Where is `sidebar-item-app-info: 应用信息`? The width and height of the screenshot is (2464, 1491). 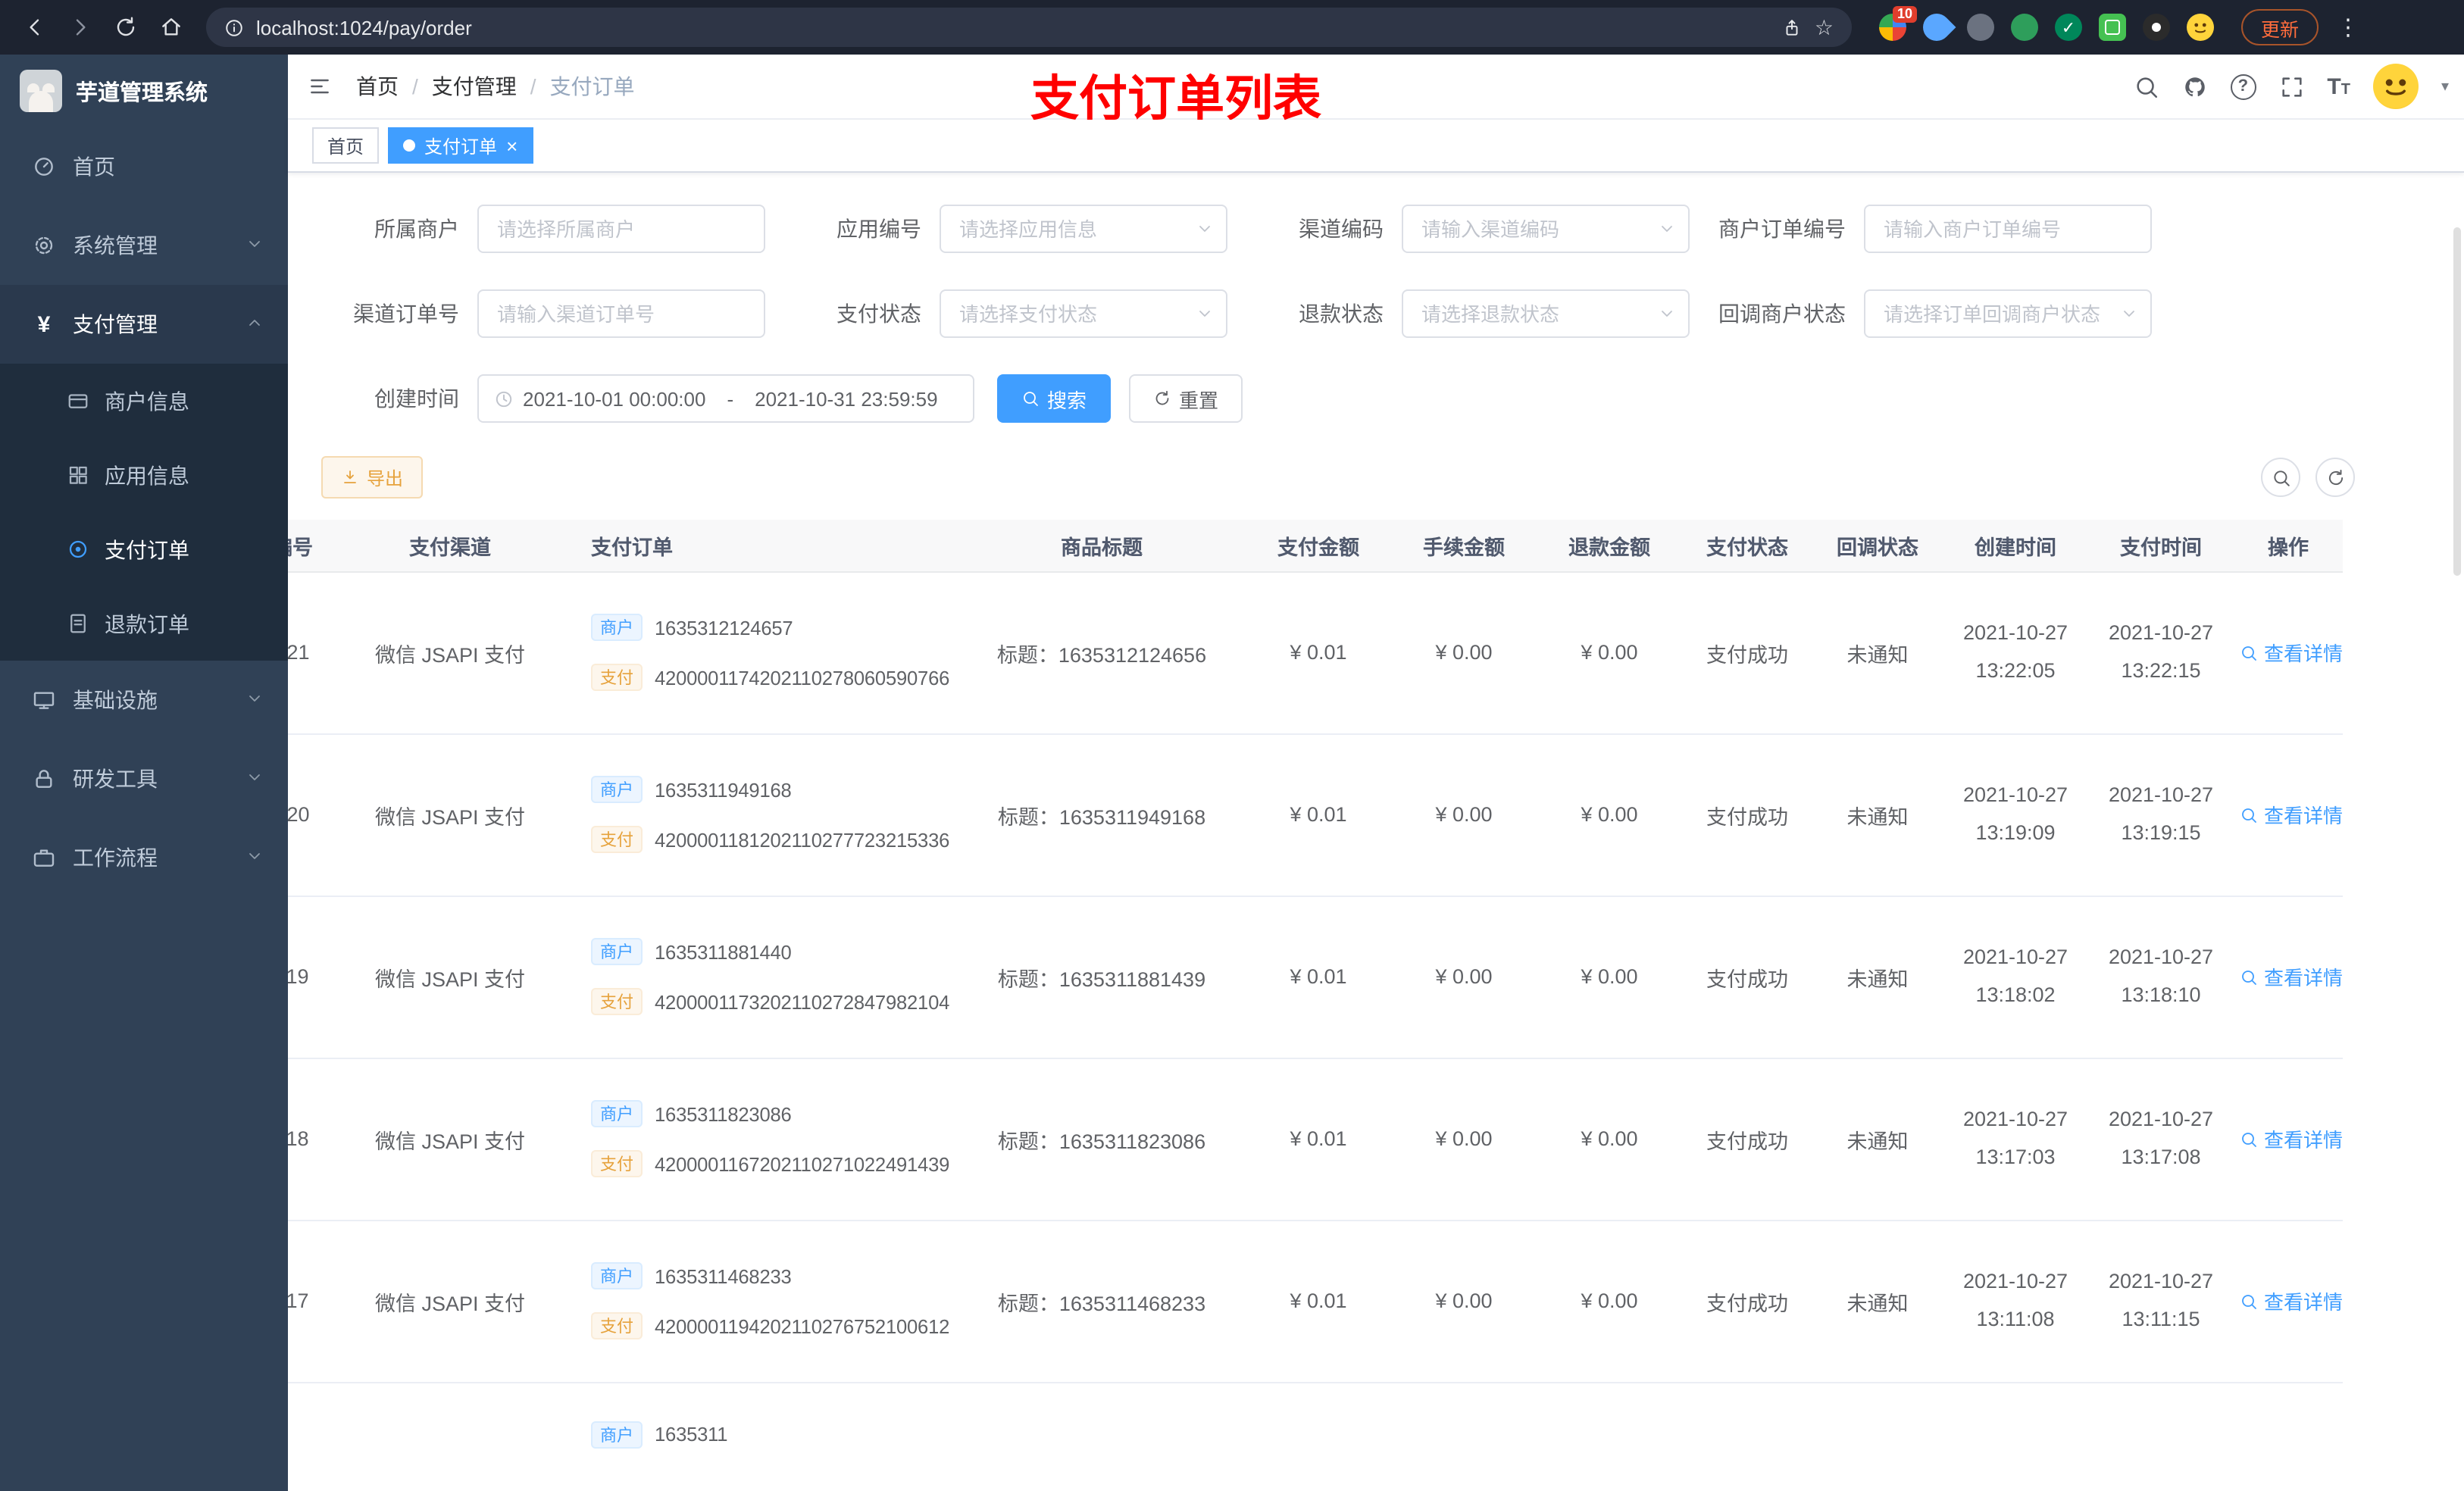 sidebar-item-app-info: 应用信息 is located at coordinates (144, 475).